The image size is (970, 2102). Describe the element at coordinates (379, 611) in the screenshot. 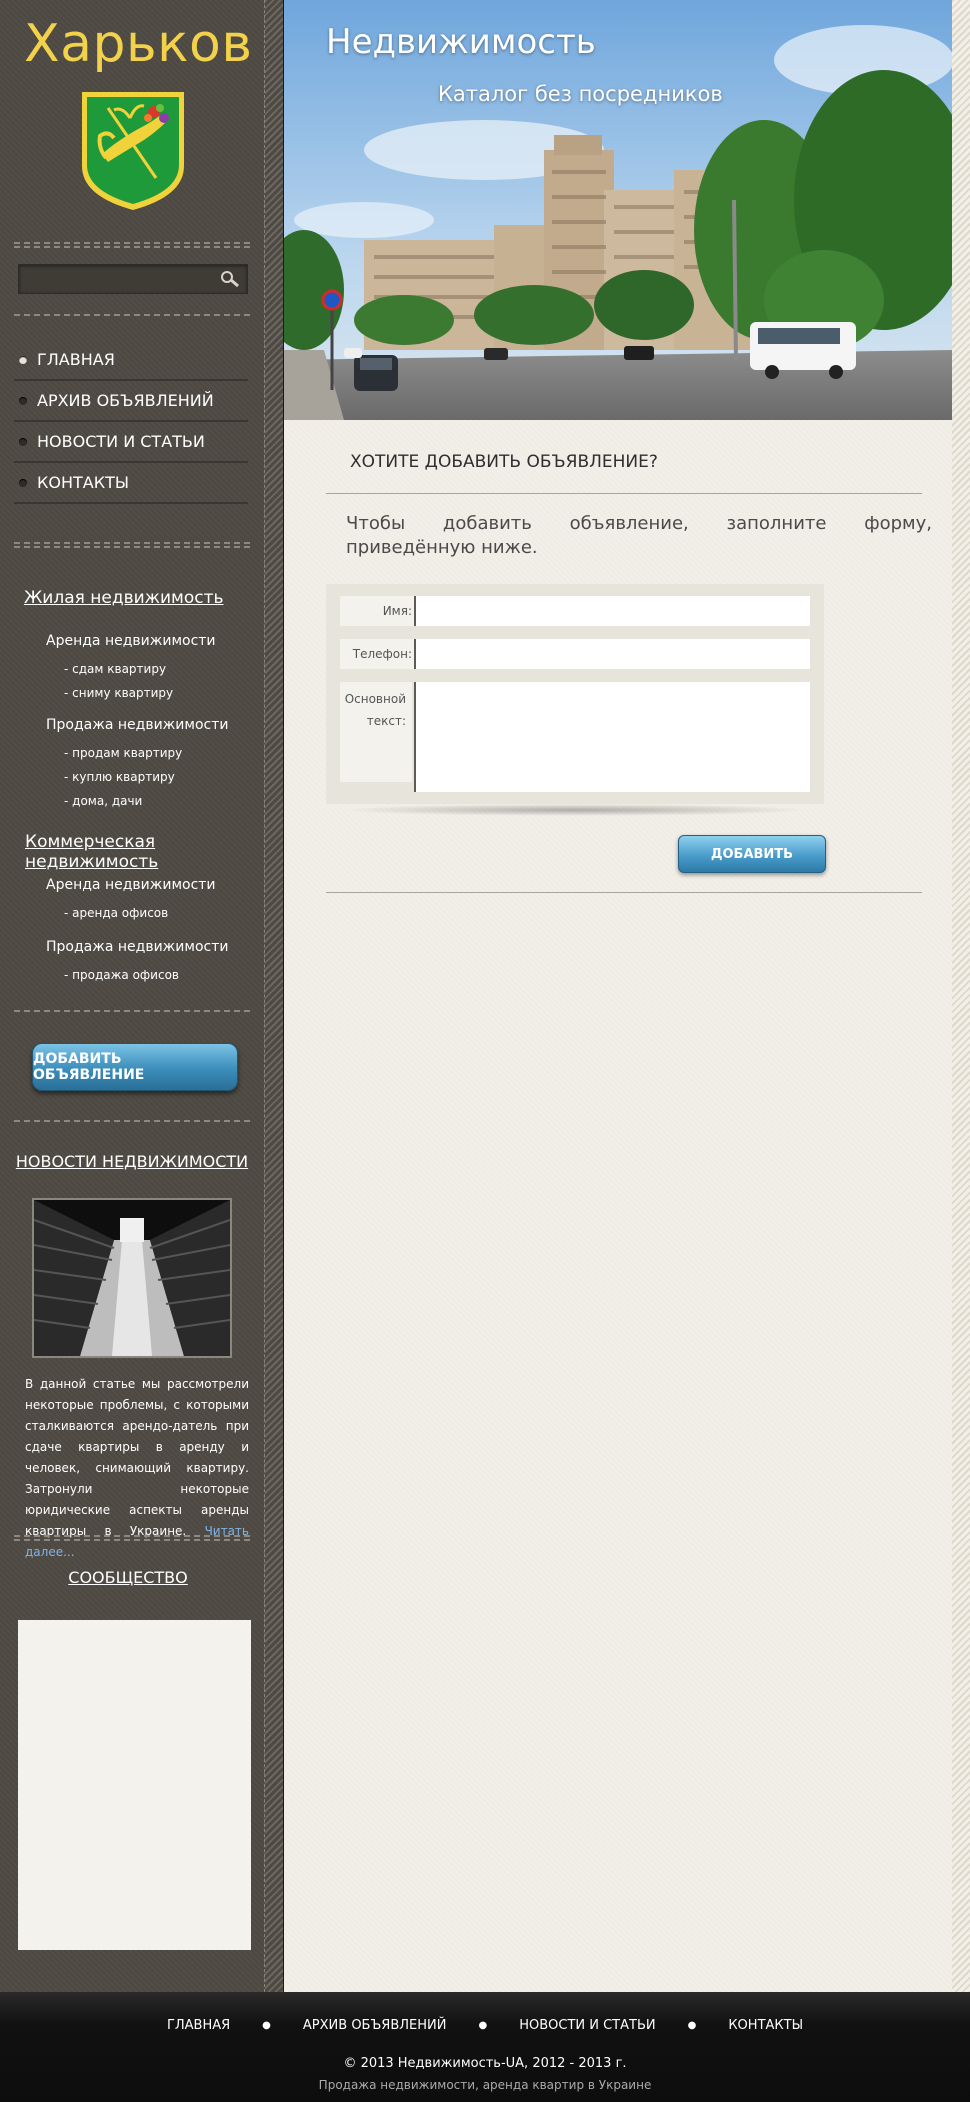

I see `name-label: Имя:` at that location.